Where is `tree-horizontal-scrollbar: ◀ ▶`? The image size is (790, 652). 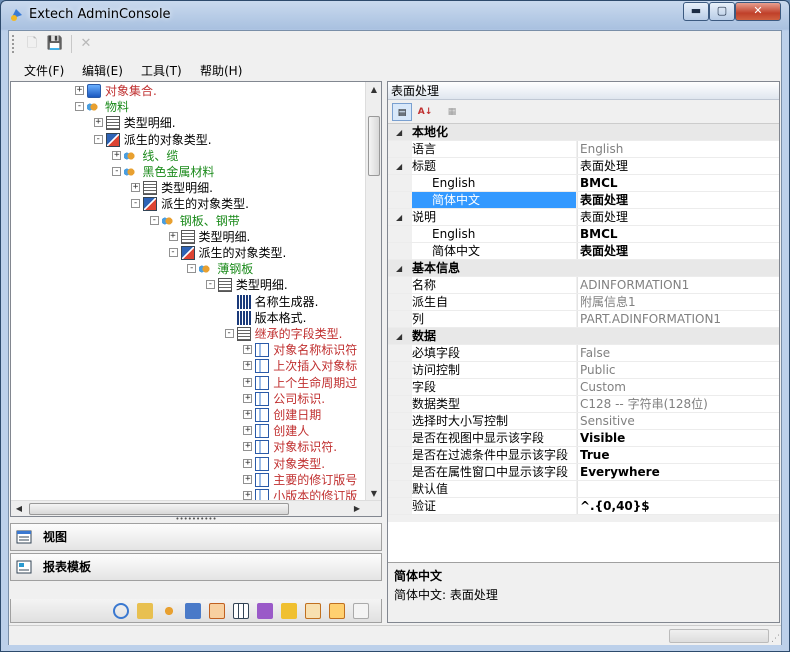 tree-horizontal-scrollbar: ◀ ▶ is located at coordinates (196, 508).